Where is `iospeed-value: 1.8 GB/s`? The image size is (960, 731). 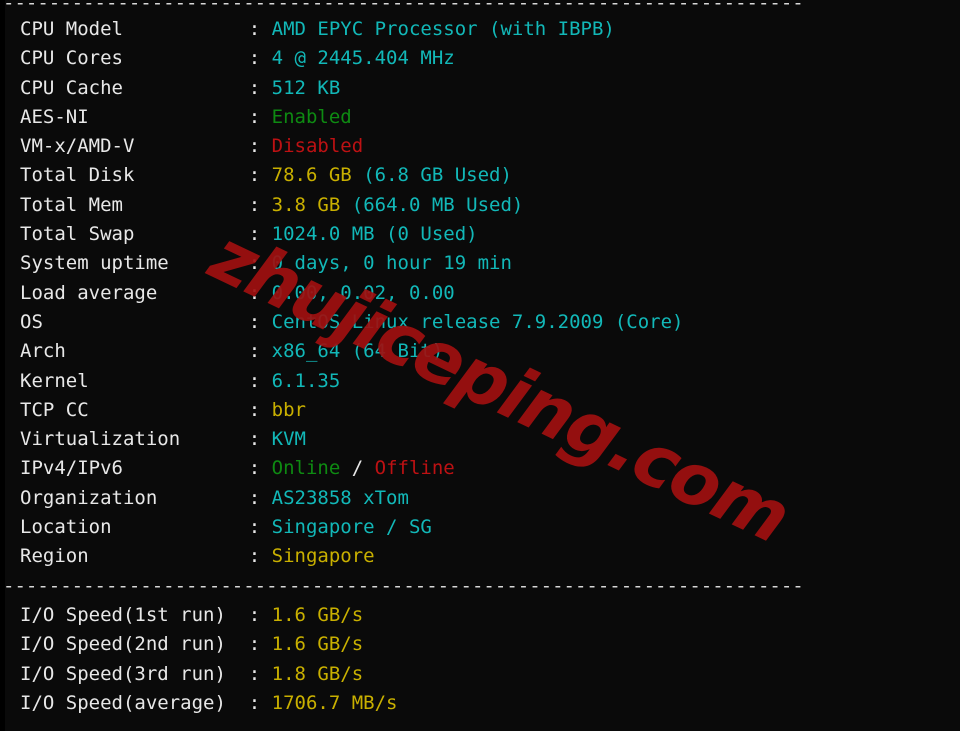 iospeed-value: 1.8 GB/s is located at coordinates (317, 673).